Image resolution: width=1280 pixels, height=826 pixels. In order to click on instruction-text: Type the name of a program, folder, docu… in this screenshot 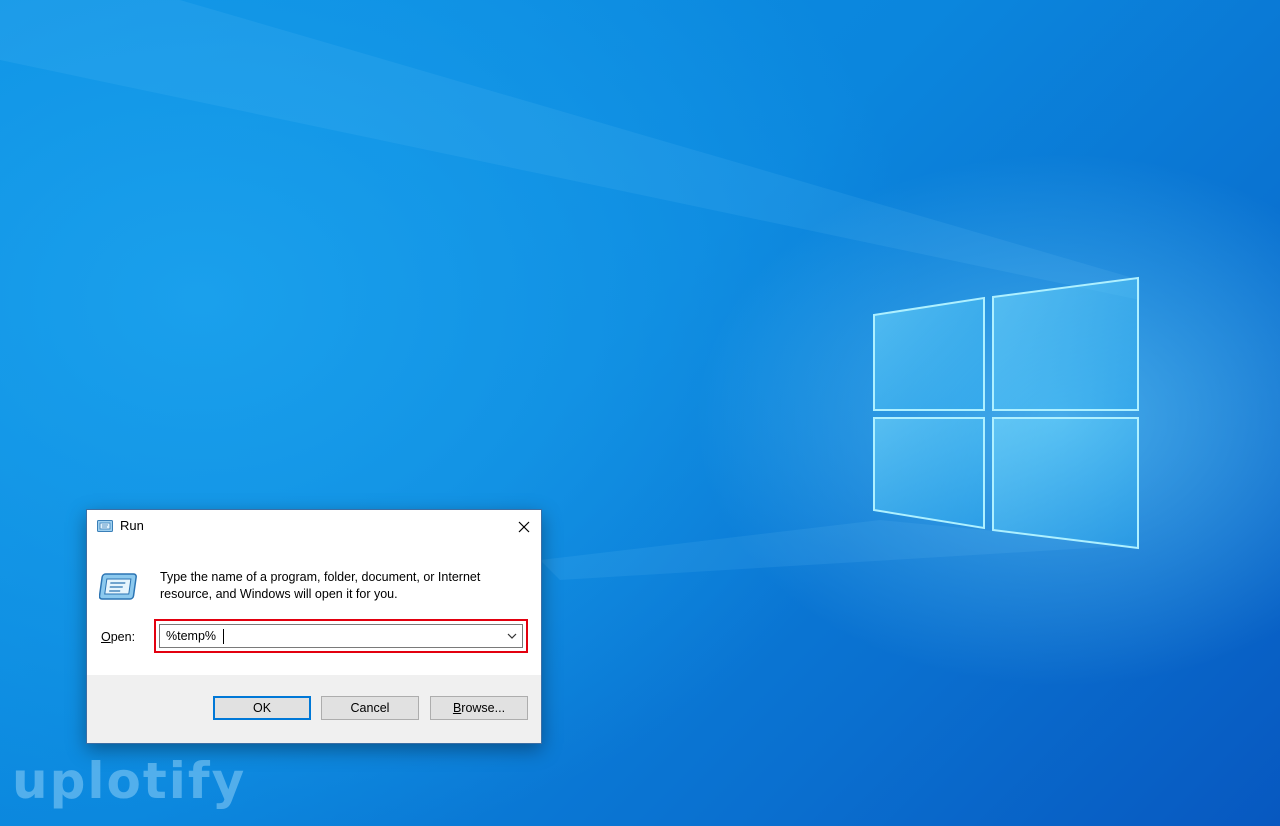, I will do `click(320, 585)`.